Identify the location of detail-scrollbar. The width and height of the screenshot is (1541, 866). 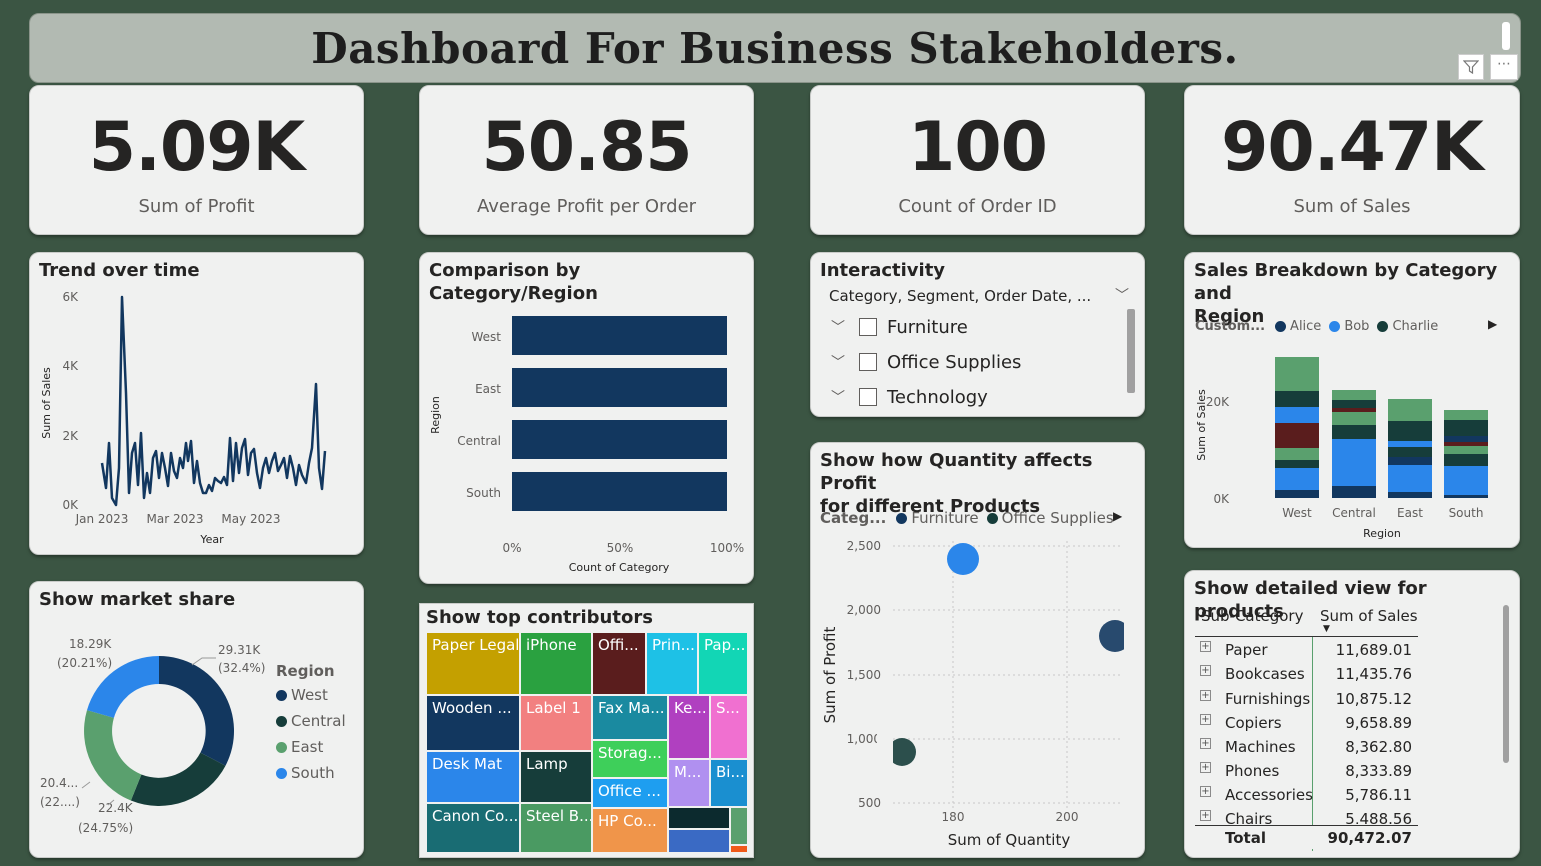
(1506, 684).